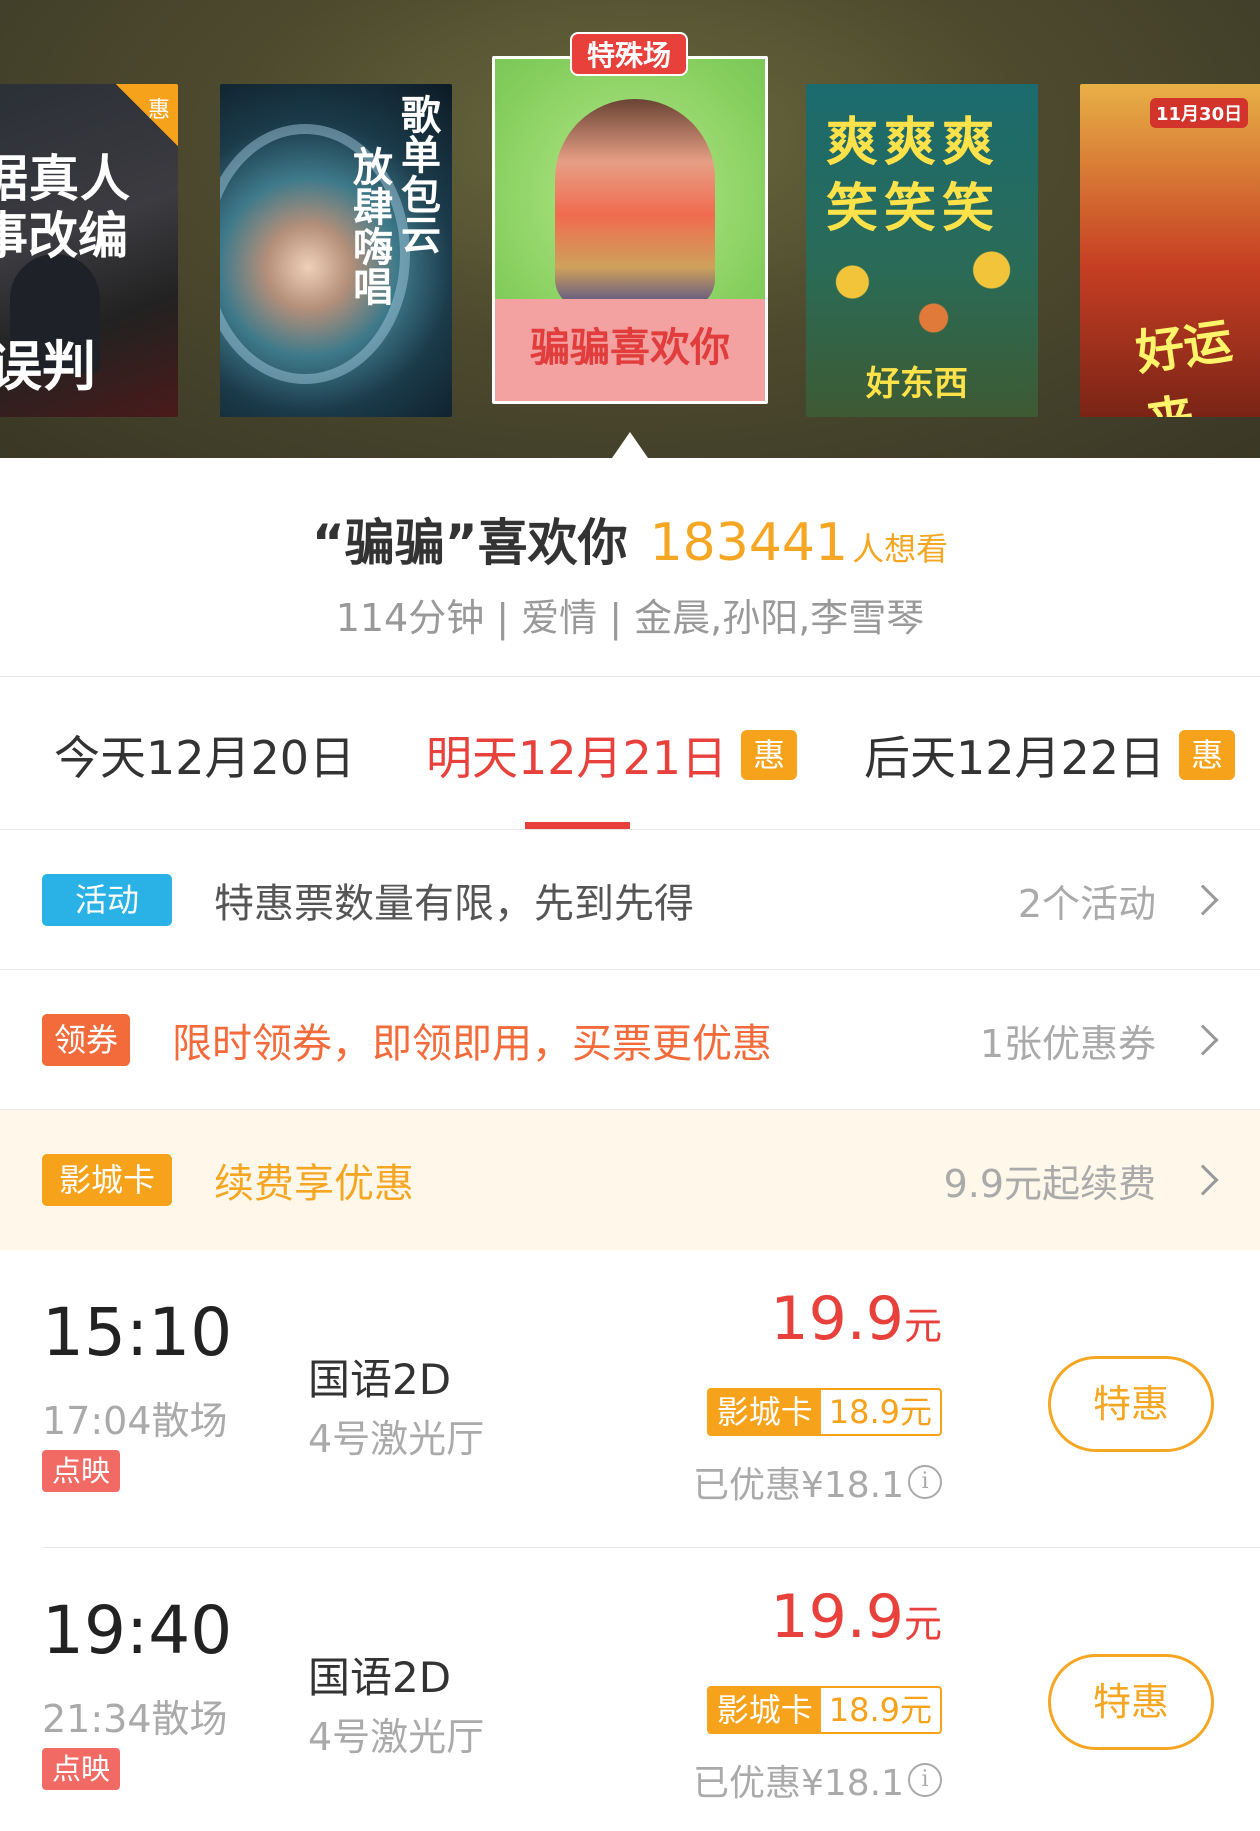 The image size is (1260, 1831). I want to click on movie-meta: 114分钟 | 爱情 | 金晨,孙阳,李雪琴, so click(630, 618).